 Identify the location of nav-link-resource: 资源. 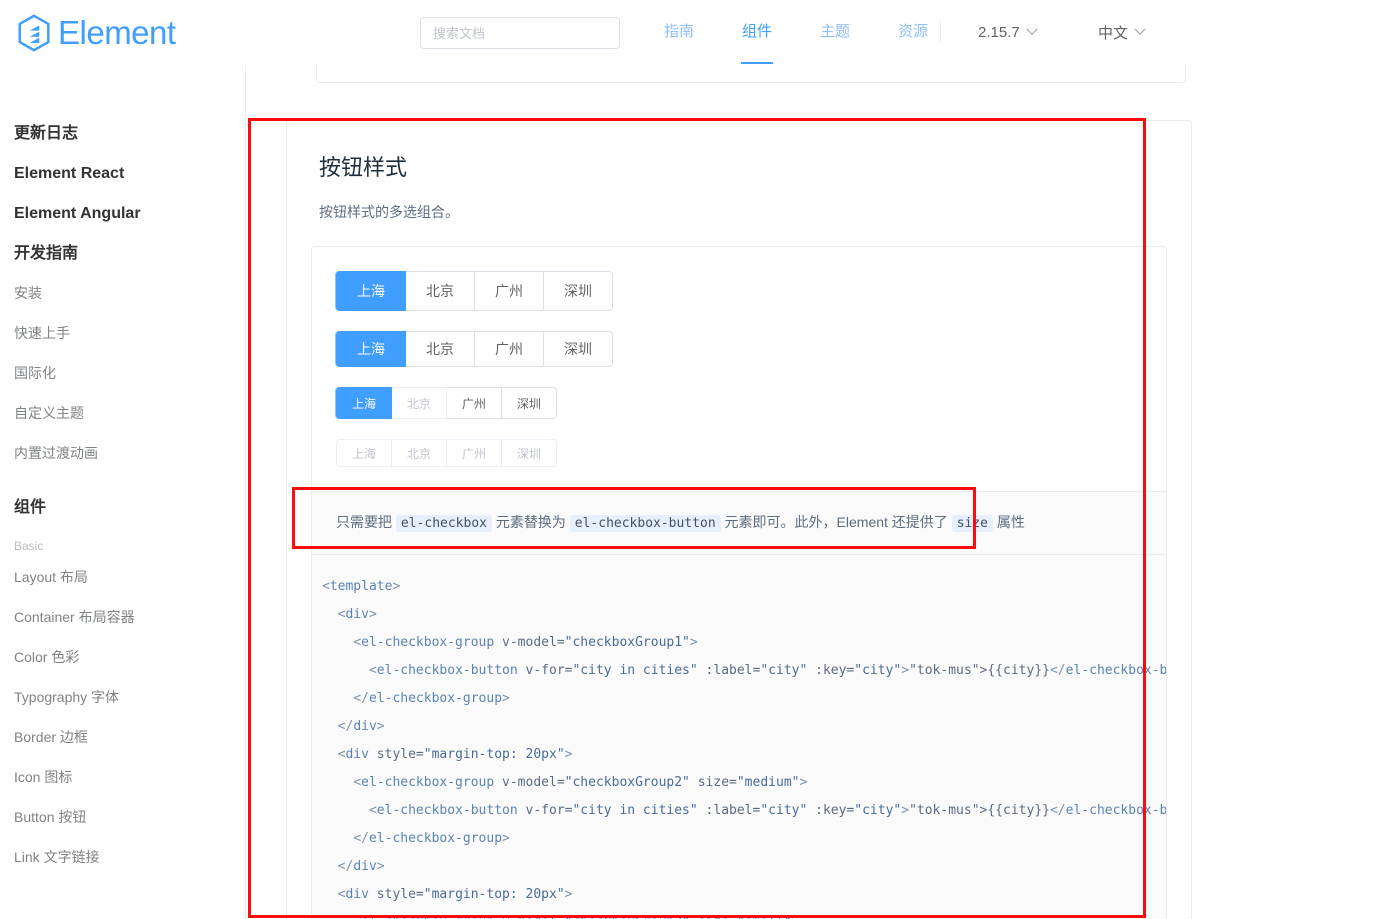
(913, 32).